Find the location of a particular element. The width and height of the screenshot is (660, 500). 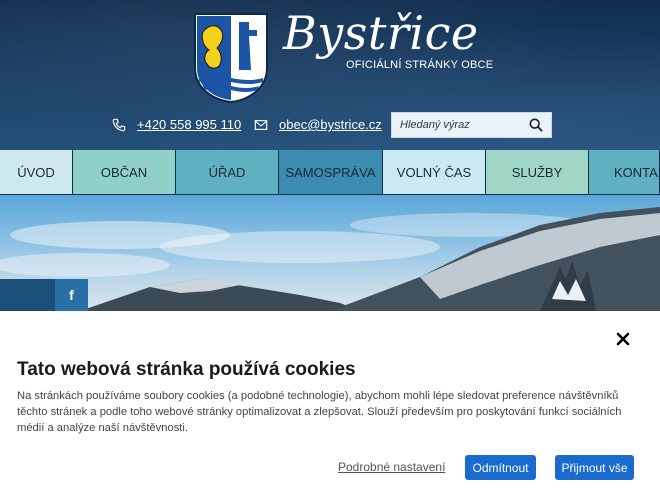

cookie-title: Tato webová stránka používá cookies is located at coordinates (186, 369).